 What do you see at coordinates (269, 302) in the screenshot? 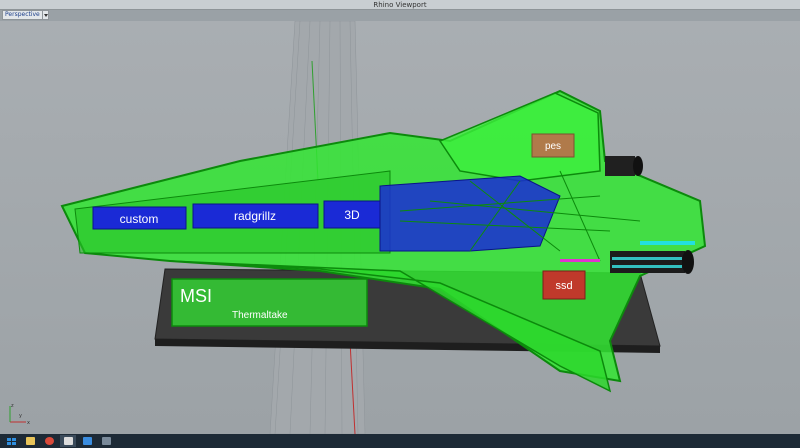
I see `msi-thermaltake-panel: MSI Thermaltake` at bounding box center [269, 302].